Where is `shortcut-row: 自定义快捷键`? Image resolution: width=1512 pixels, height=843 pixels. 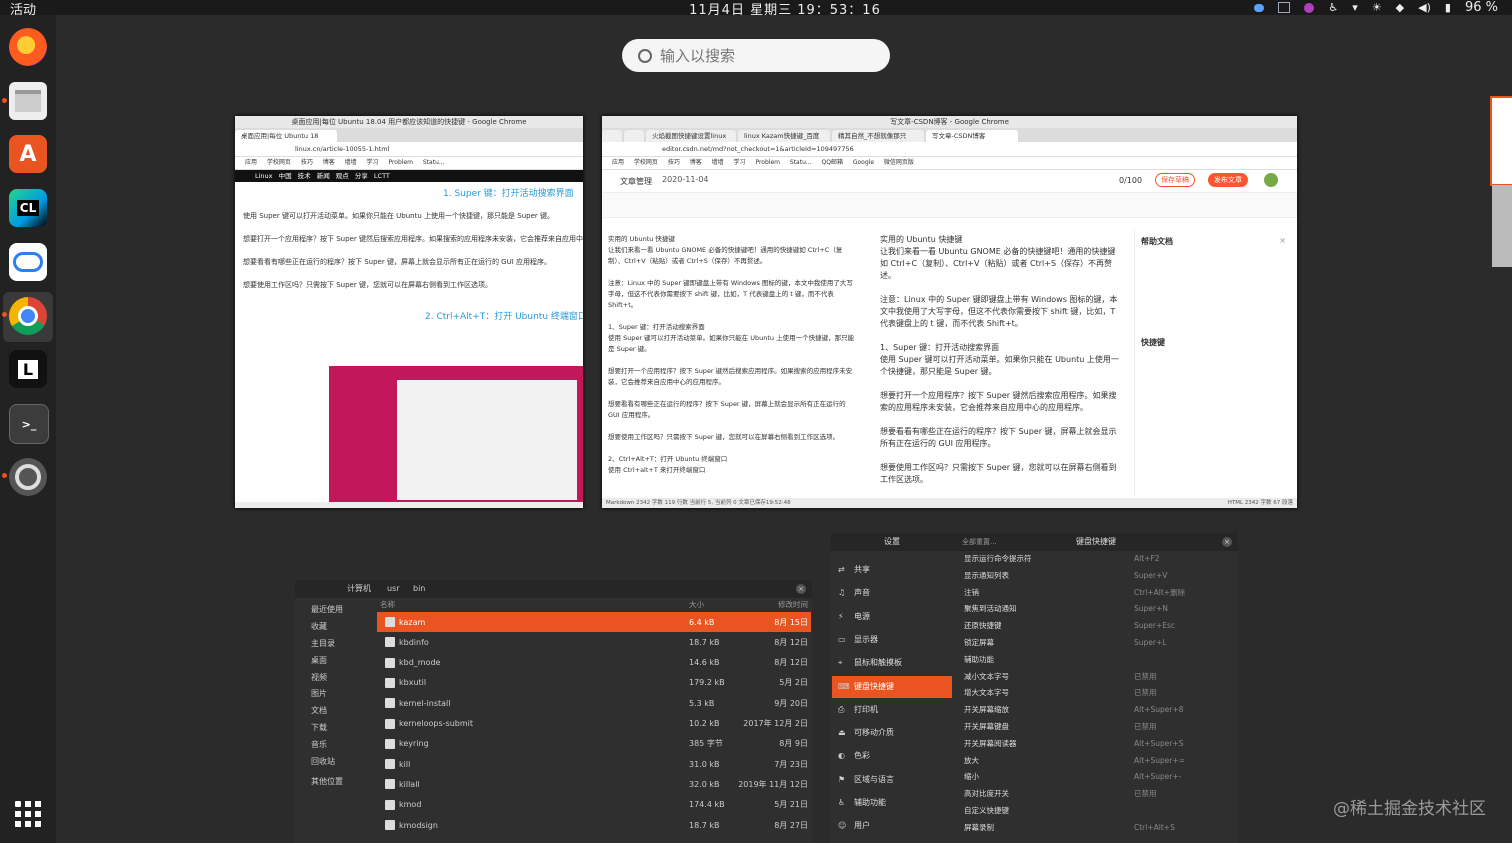 shortcut-row: 自定义快捷键 is located at coordinates (1094, 811).